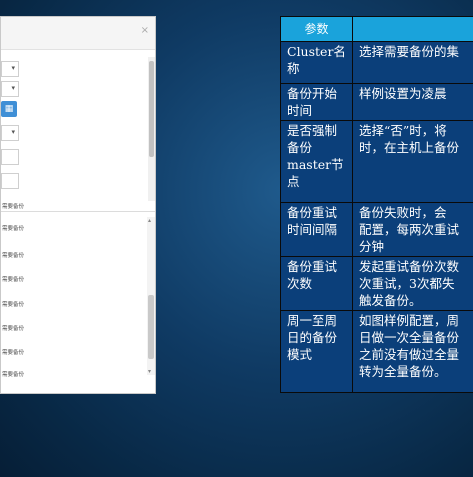 This screenshot has width=473, height=477. What do you see at coordinates (145, 30) in the screenshot?
I see `close-icon: ×` at bounding box center [145, 30].